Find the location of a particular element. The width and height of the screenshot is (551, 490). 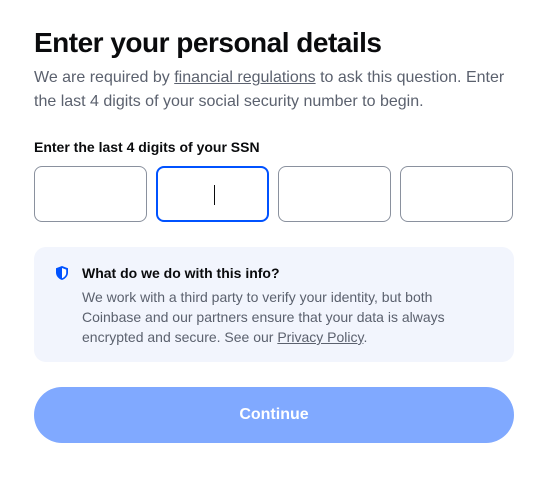

ssn-digit-1-input is located at coordinates (90, 194).